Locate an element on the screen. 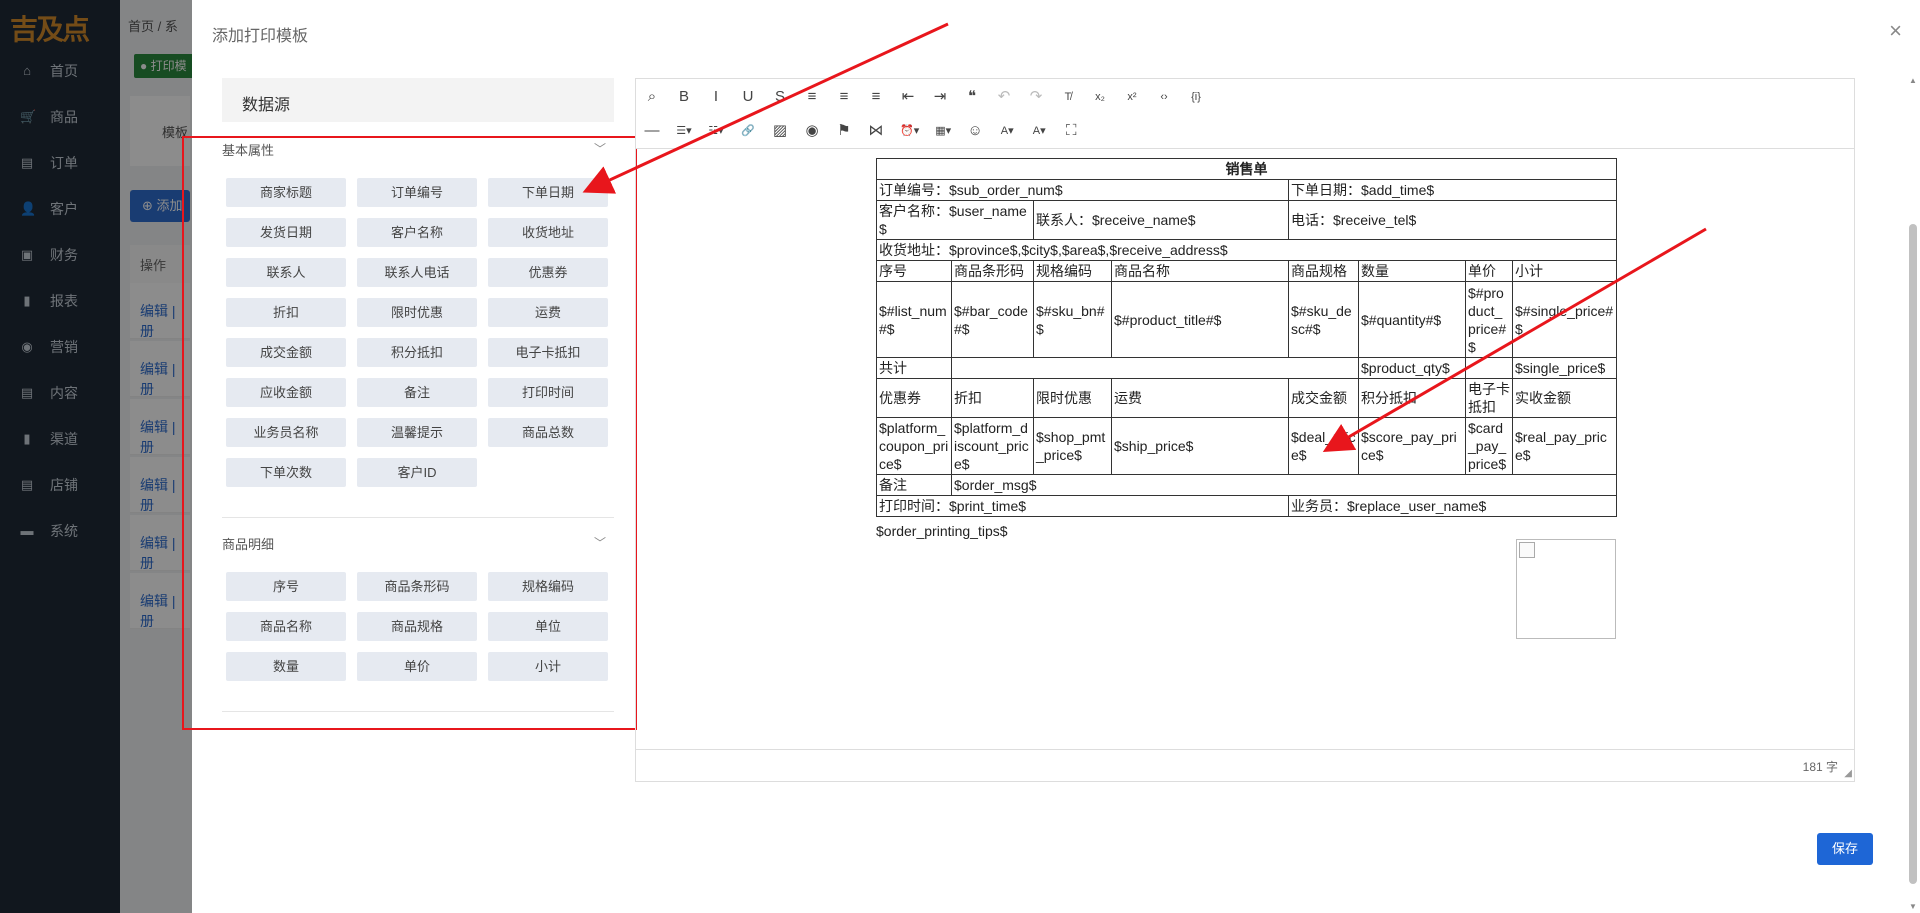  fee-header-cell: 运费 is located at coordinates (1200, 398).